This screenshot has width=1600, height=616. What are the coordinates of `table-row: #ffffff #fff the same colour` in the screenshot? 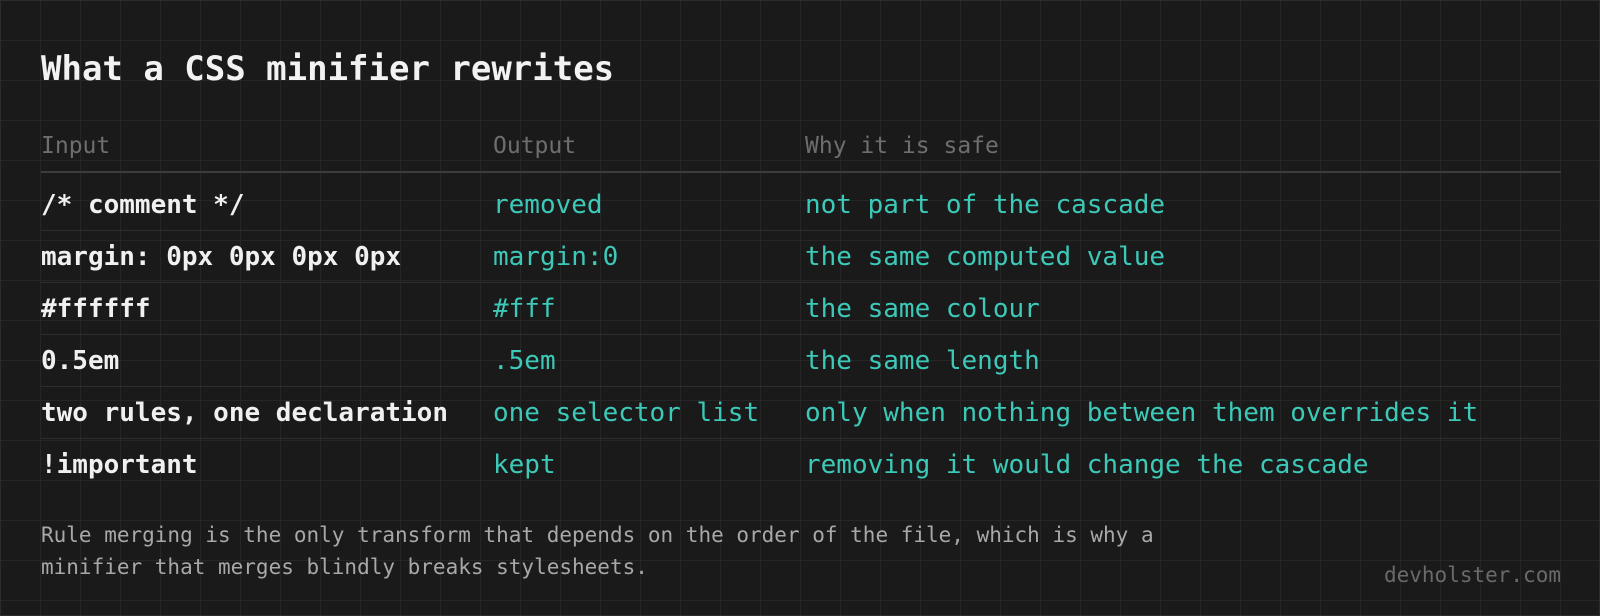 It's located at (801, 309).